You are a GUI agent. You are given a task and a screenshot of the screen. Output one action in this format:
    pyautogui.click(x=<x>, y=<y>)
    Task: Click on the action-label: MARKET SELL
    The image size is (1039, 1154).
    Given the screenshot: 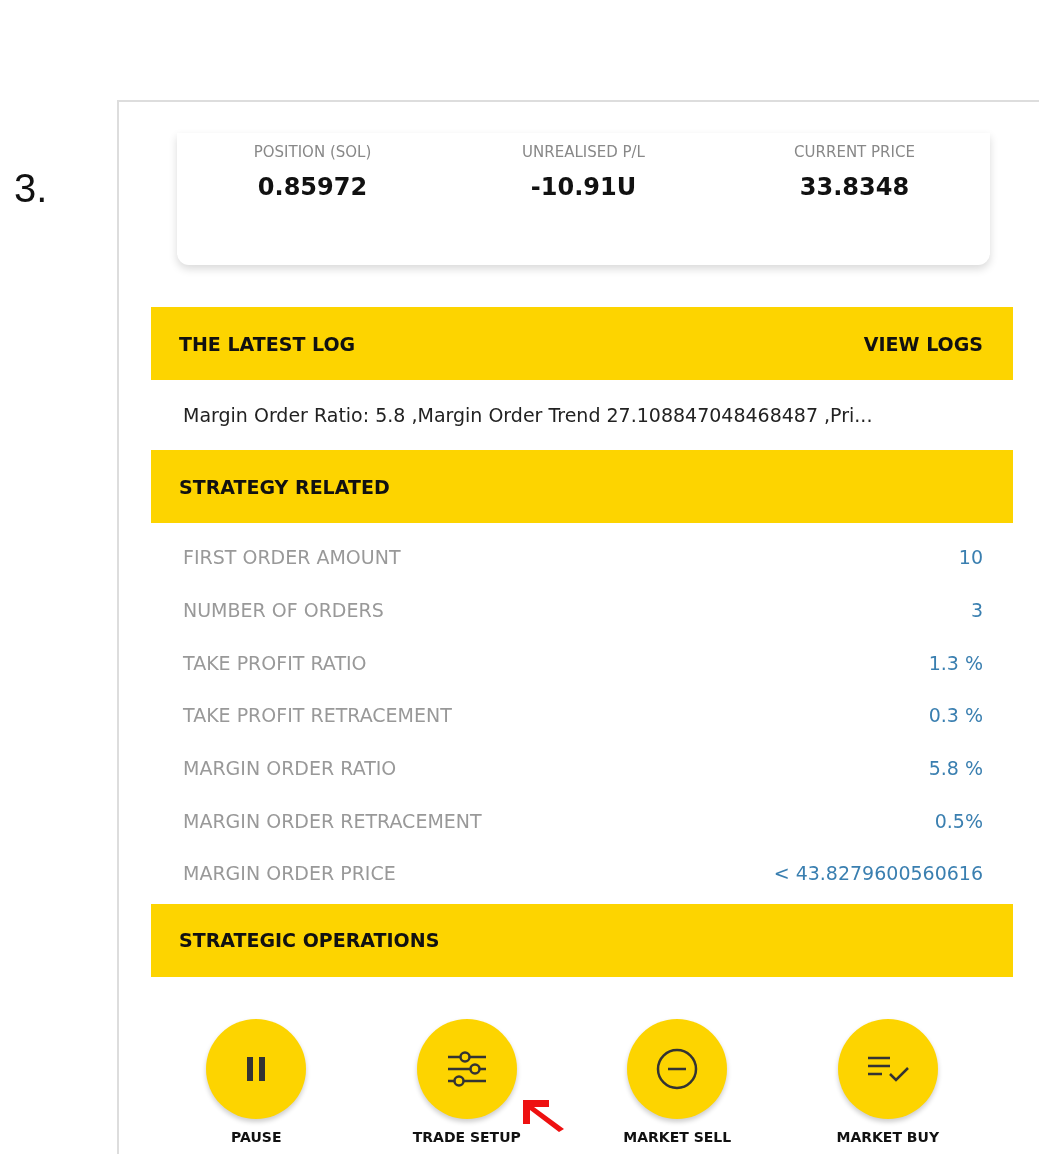 What is the action you would take?
    pyautogui.click(x=677, y=1136)
    